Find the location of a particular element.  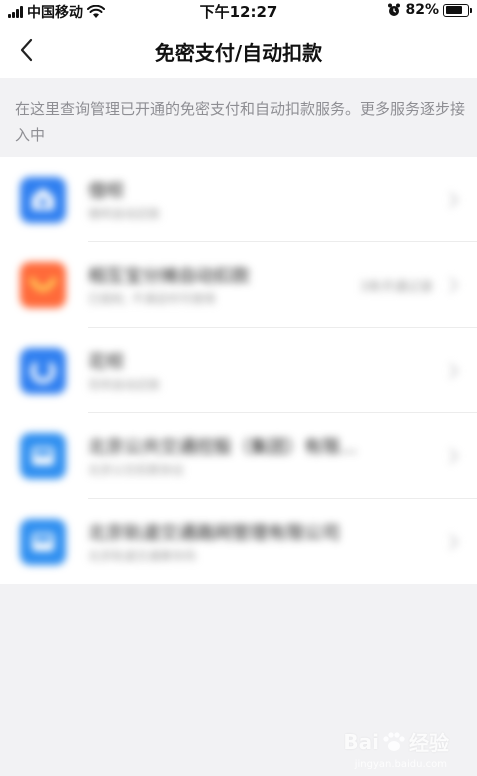

watermark-brand-cn: 经验 is located at coordinates (429, 743).